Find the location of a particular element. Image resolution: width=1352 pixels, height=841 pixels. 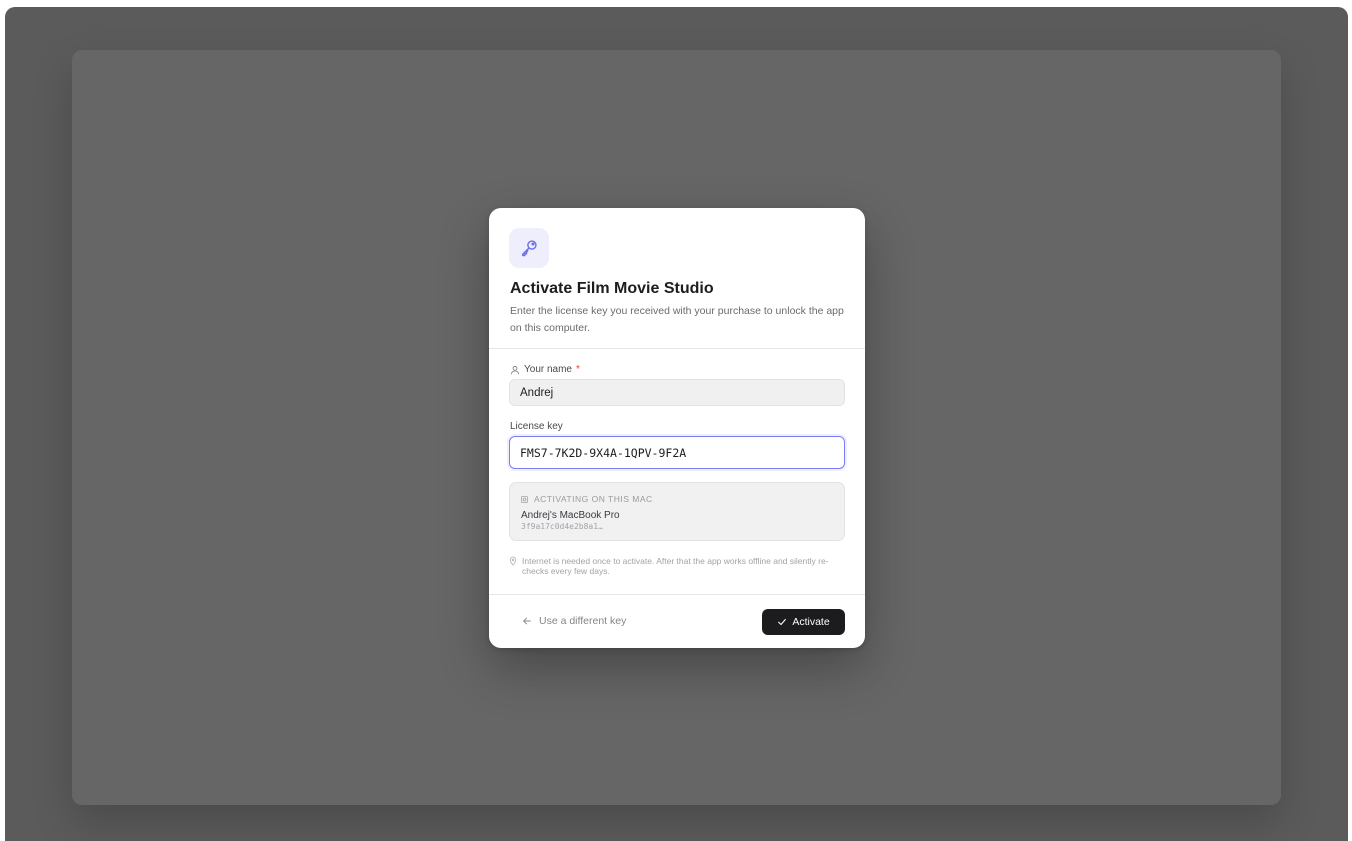

name-label: Your name * is located at coordinates (545, 369).